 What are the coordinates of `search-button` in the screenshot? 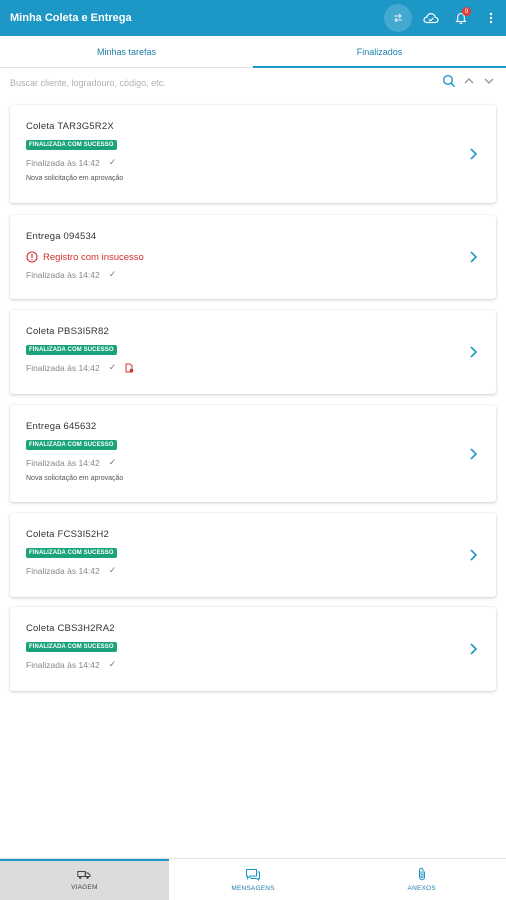 It's located at (449, 83).